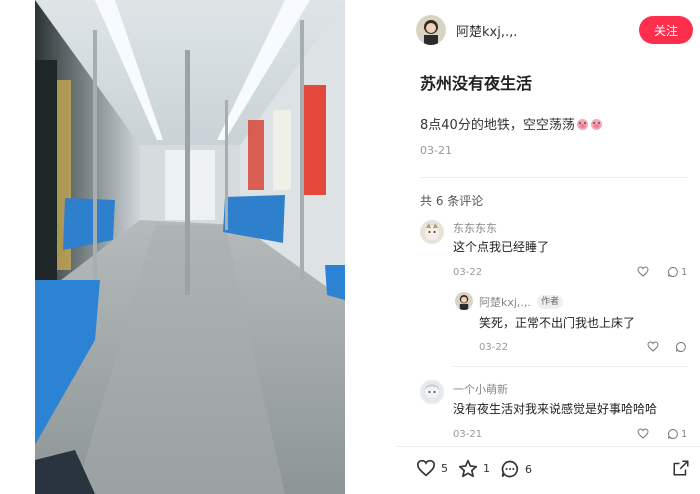 The width and height of the screenshot is (700, 494). Describe the element at coordinates (549, 302) in the screenshot. I see `author-badge: 作者` at that location.